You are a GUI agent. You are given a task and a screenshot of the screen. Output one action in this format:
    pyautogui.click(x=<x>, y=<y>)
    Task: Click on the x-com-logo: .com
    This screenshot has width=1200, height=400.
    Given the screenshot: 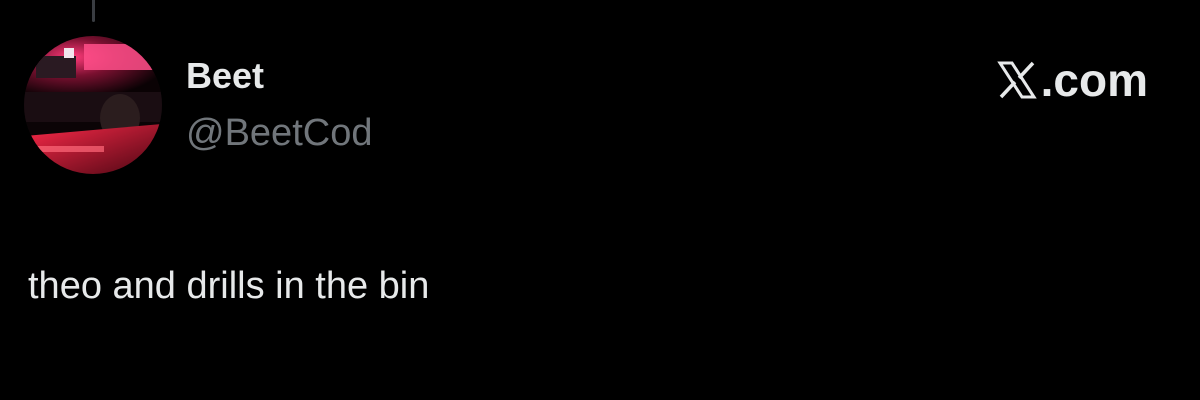 What is the action you would take?
    pyautogui.click(x=1072, y=80)
    